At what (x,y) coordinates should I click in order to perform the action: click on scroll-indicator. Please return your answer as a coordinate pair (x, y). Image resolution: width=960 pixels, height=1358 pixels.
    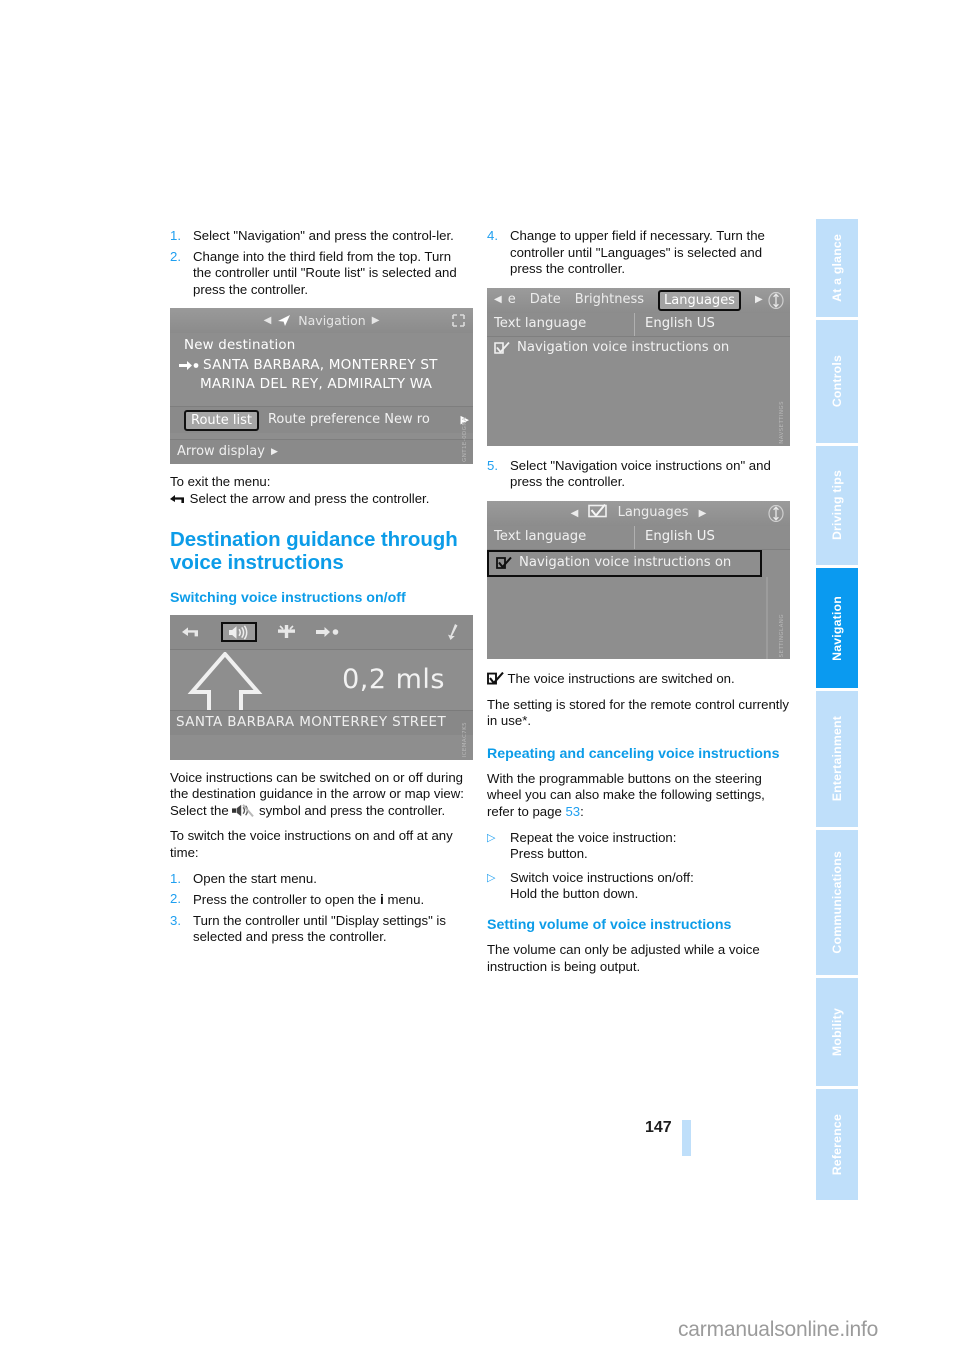
    Looking at the image, I should click on (767, 617).